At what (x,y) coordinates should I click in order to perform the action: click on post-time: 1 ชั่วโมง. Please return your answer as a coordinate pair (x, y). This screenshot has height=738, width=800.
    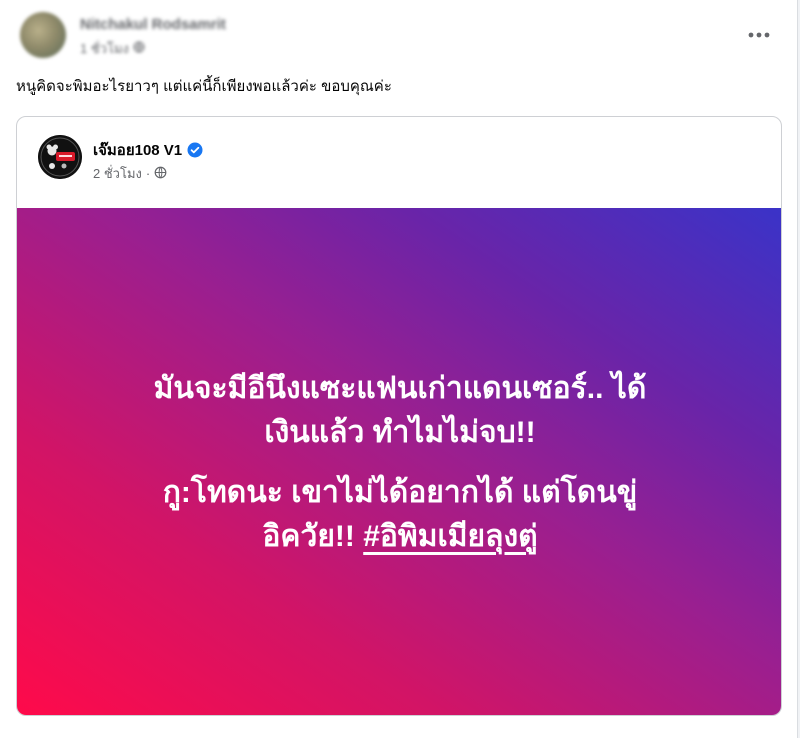
    Looking at the image, I should click on (104, 48).